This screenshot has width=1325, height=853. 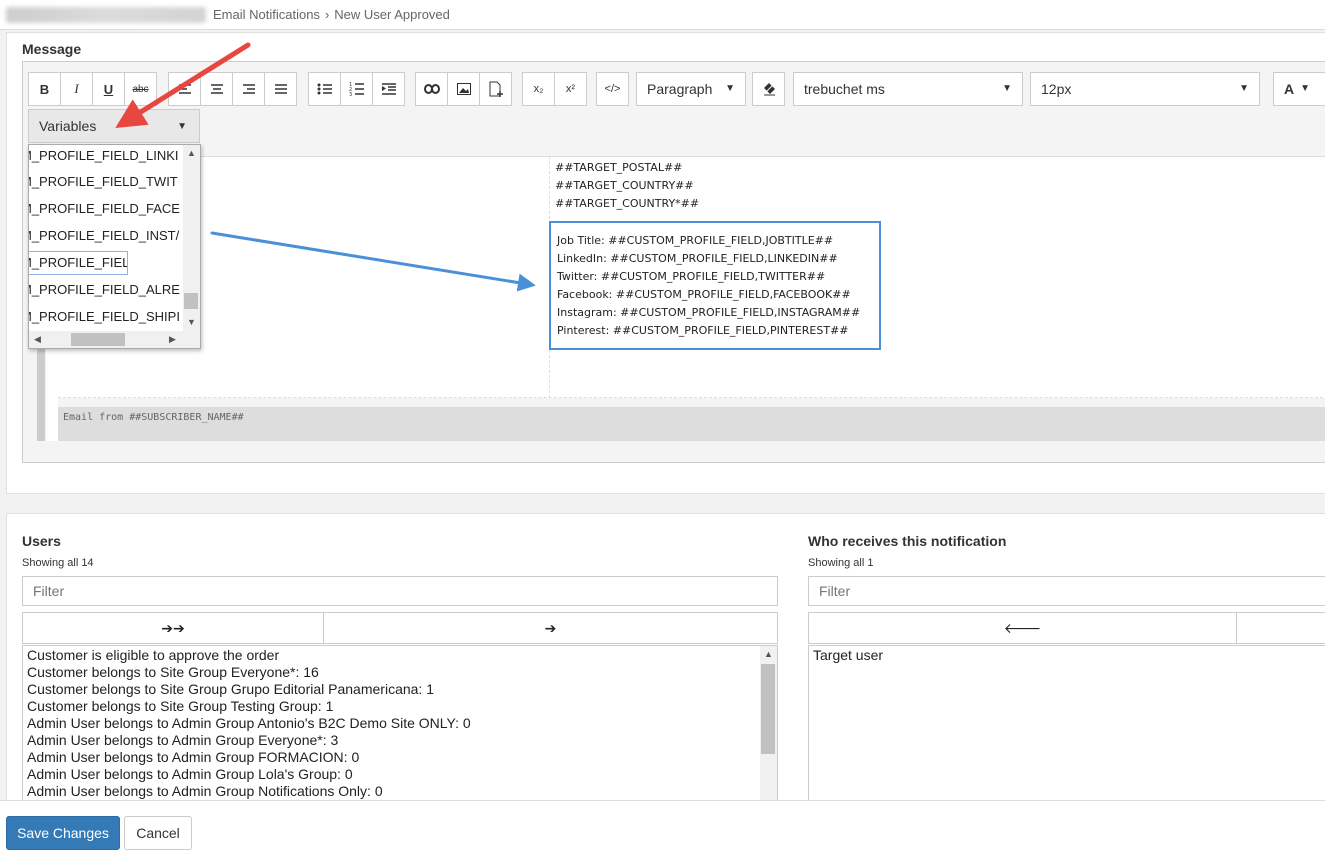 I want to click on variable-option: M_PROFILE_FIELD_LINKI, so click(x=106, y=156).